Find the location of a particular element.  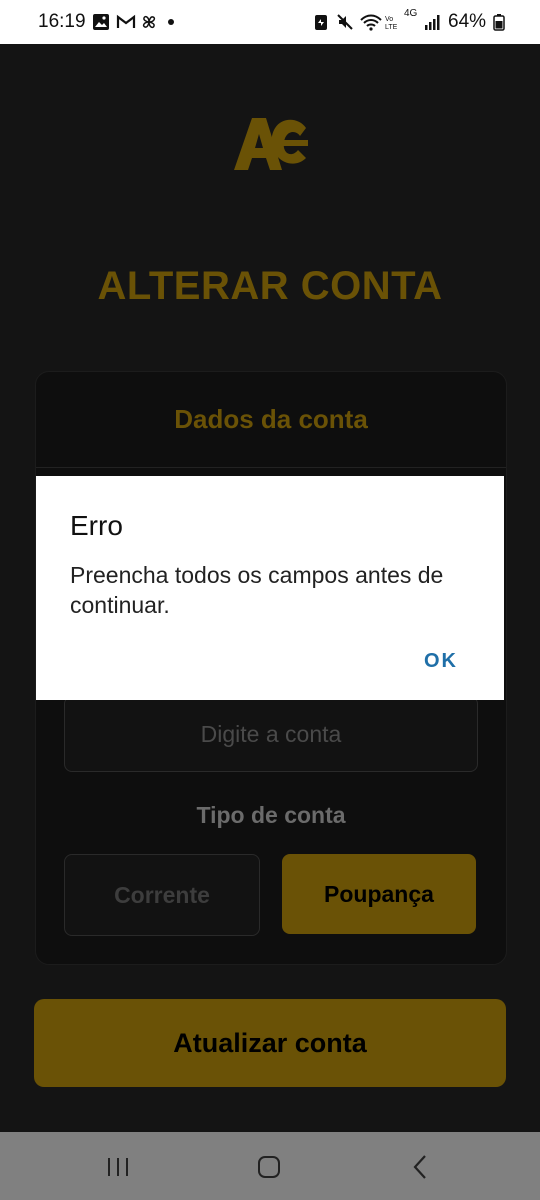

card-title: Dados da conta is located at coordinates (271, 419).